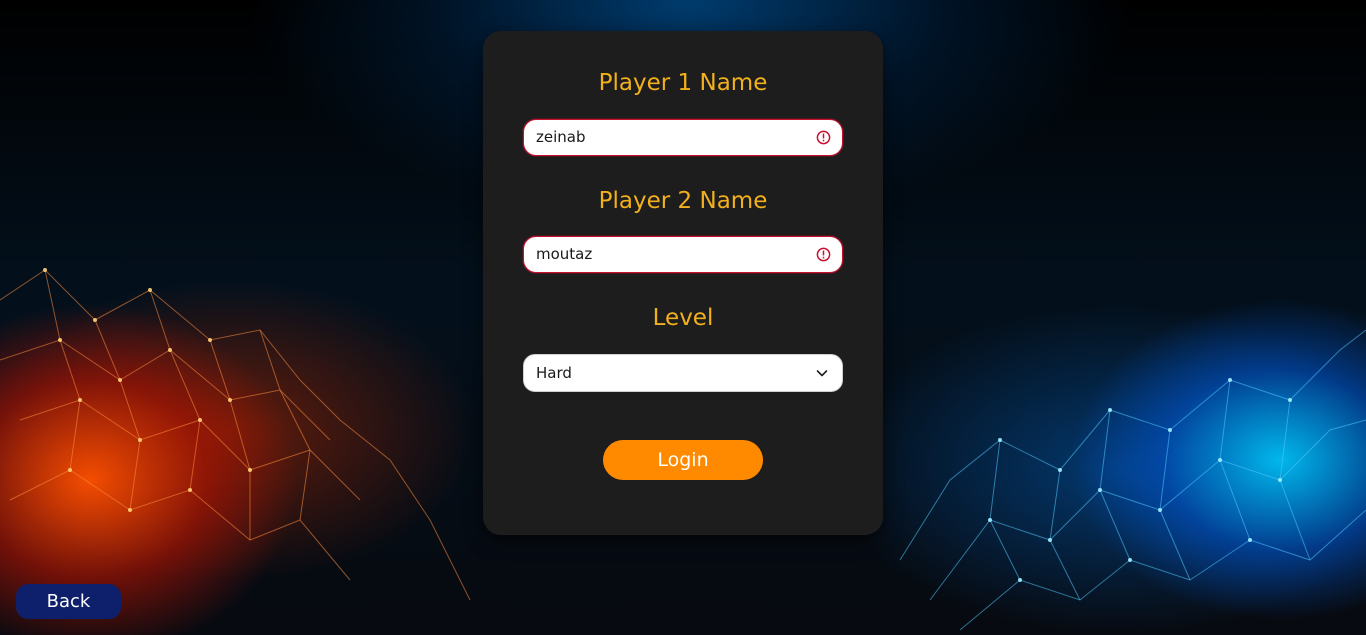 Image resolution: width=1366 pixels, height=635 pixels. What do you see at coordinates (683, 254) in the screenshot?
I see `player2-name-input: moutaz` at bounding box center [683, 254].